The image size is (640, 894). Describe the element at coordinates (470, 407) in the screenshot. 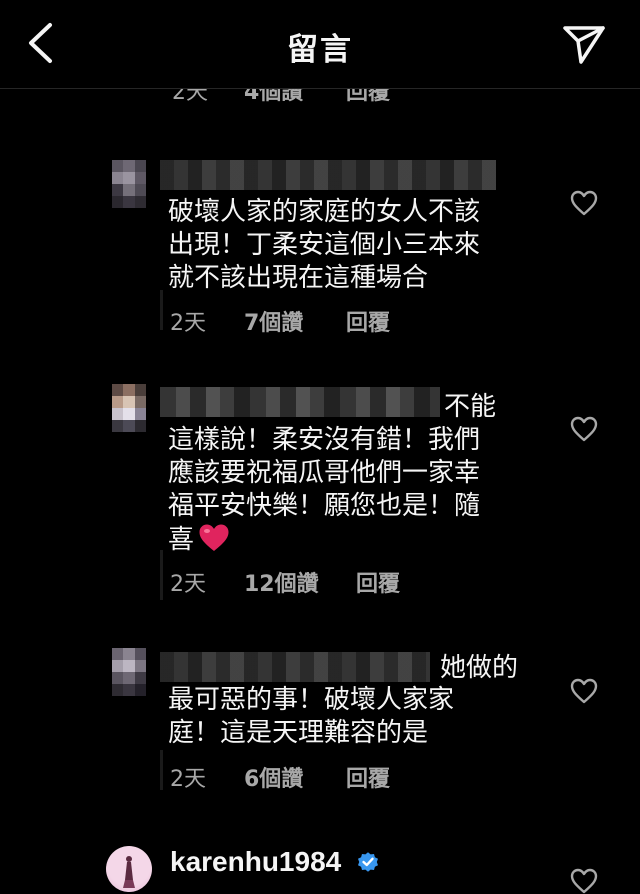

I see `comment-text-start: 不能` at that location.